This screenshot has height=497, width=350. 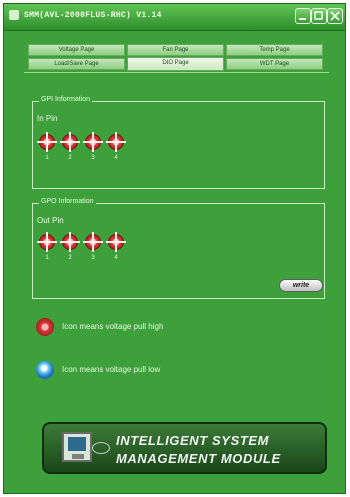 What do you see at coordinates (93, 158) in the screenshot?
I see `gpi-pin-number: 3` at bounding box center [93, 158].